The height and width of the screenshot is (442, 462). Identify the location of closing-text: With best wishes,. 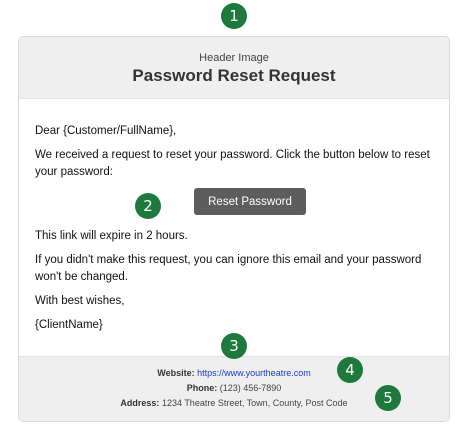
(80, 301).